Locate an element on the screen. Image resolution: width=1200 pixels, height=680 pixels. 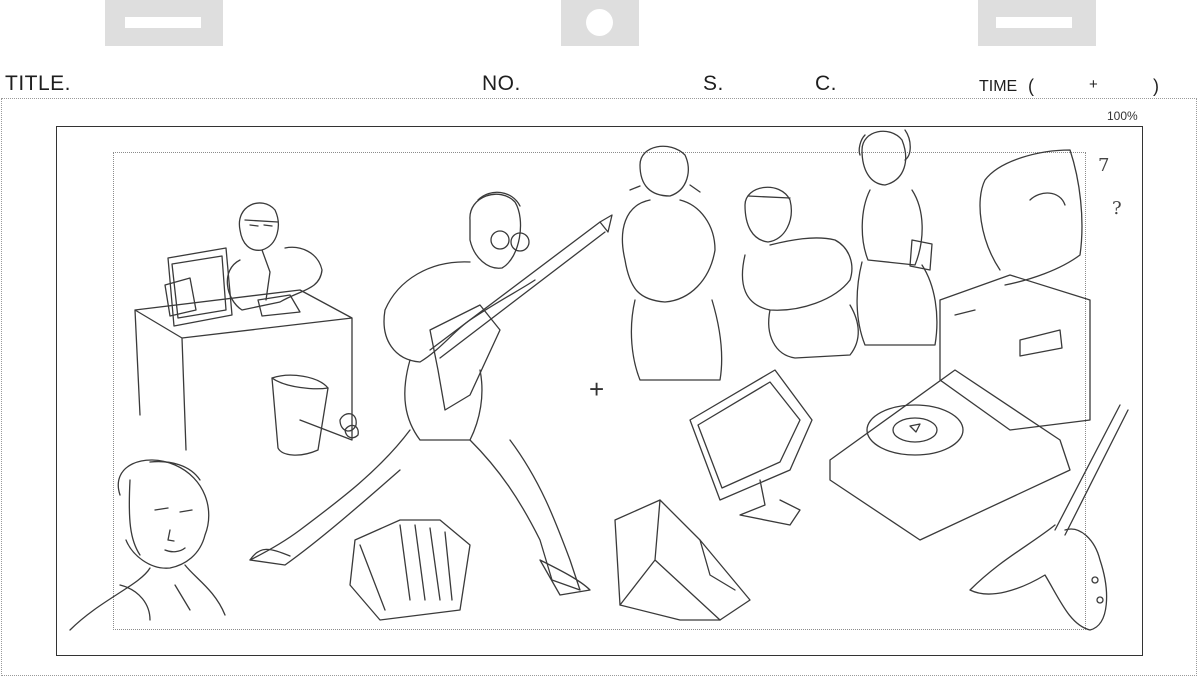
center-crosshair: + is located at coordinates (597, 389).